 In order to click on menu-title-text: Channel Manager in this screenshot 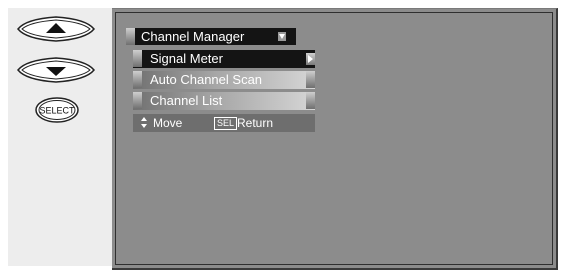, I will do `click(193, 36)`.